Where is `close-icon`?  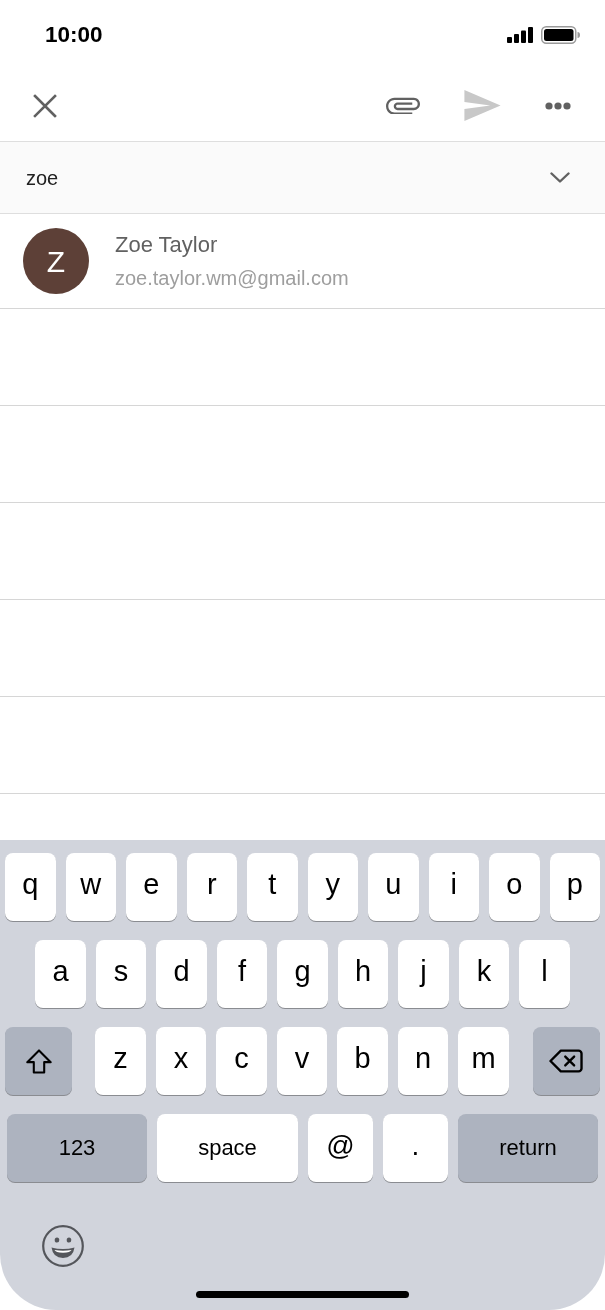
close-icon is located at coordinates (45, 105).